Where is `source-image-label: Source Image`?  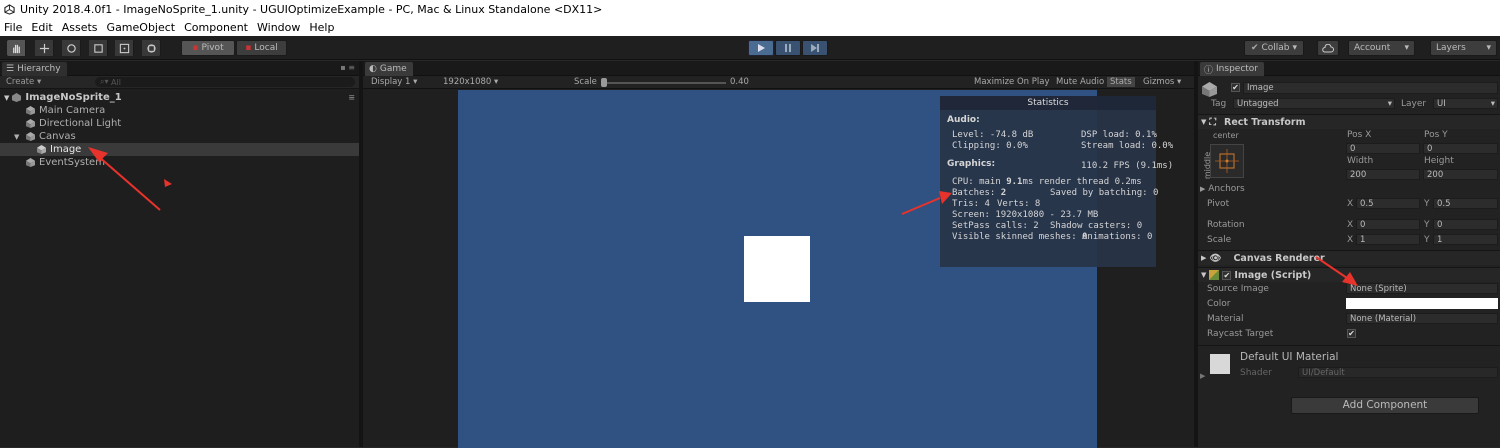
source-image-label: Source Image is located at coordinates (1238, 289).